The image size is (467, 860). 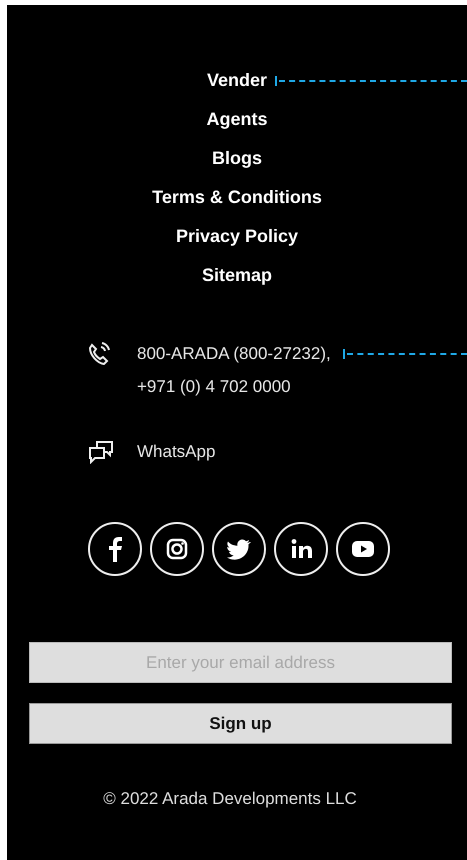 What do you see at coordinates (214, 386) in the screenshot?
I see `contact-text: +971 (0) 4 702 0000` at bounding box center [214, 386].